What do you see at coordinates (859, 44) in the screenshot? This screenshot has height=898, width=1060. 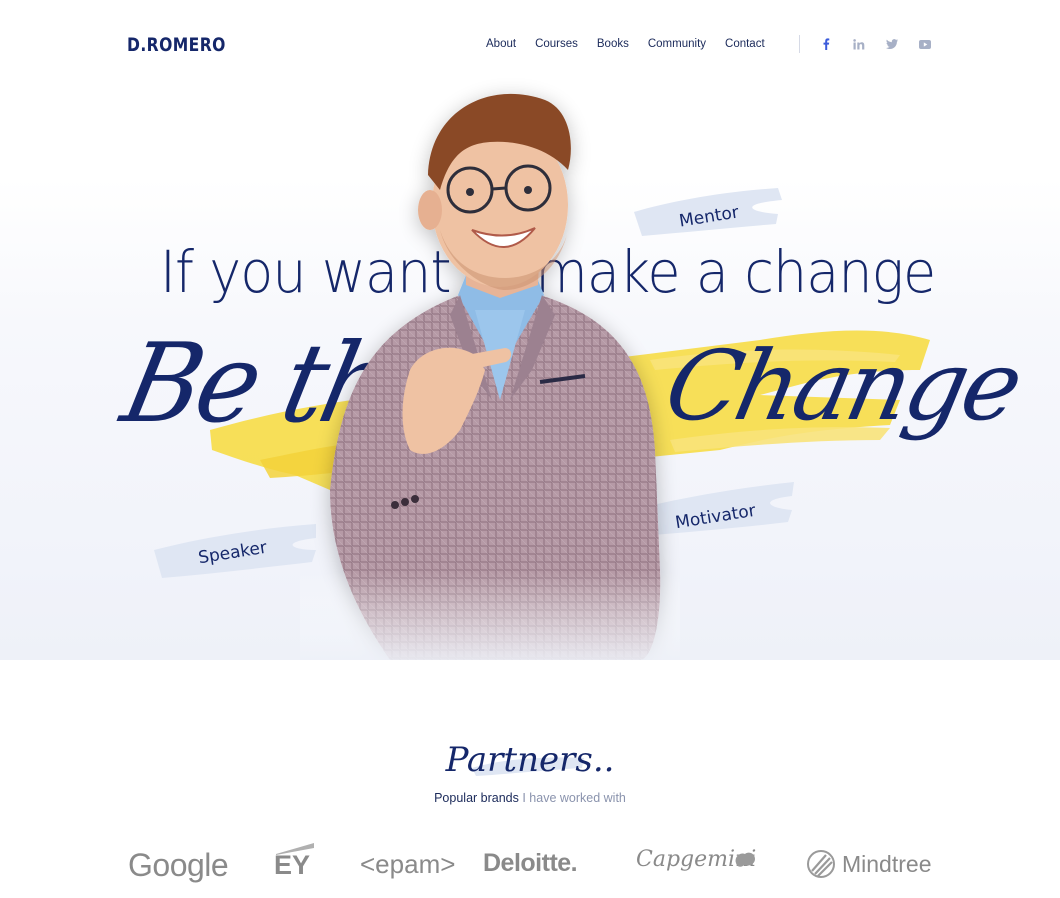 I see `linkedin-icon` at bounding box center [859, 44].